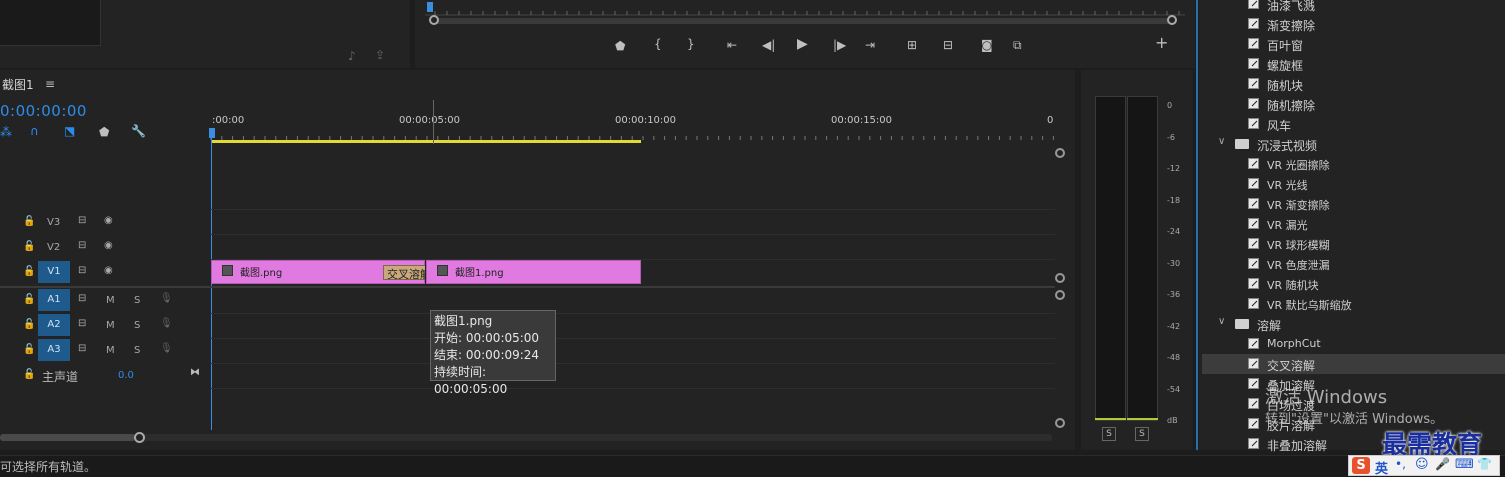  What do you see at coordinates (434, 20) in the screenshot?
I see `program-zoom-handle-left` at bounding box center [434, 20].